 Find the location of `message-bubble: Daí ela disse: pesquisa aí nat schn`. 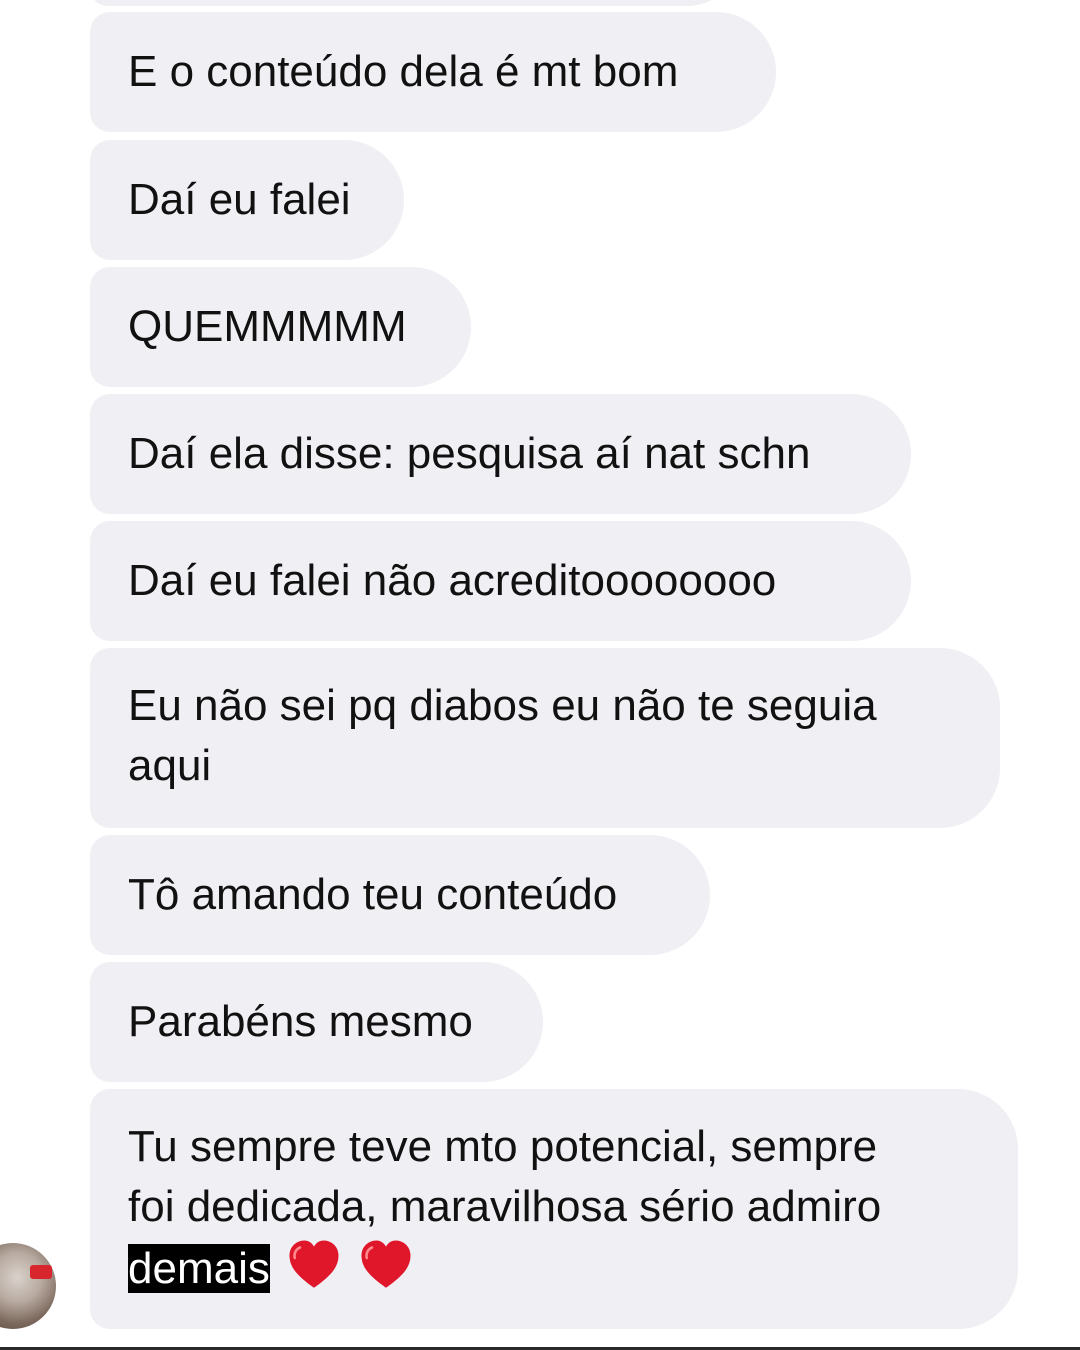

message-bubble: Daí ela disse: pesquisa aí nat schn is located at coordinates (500, 454).